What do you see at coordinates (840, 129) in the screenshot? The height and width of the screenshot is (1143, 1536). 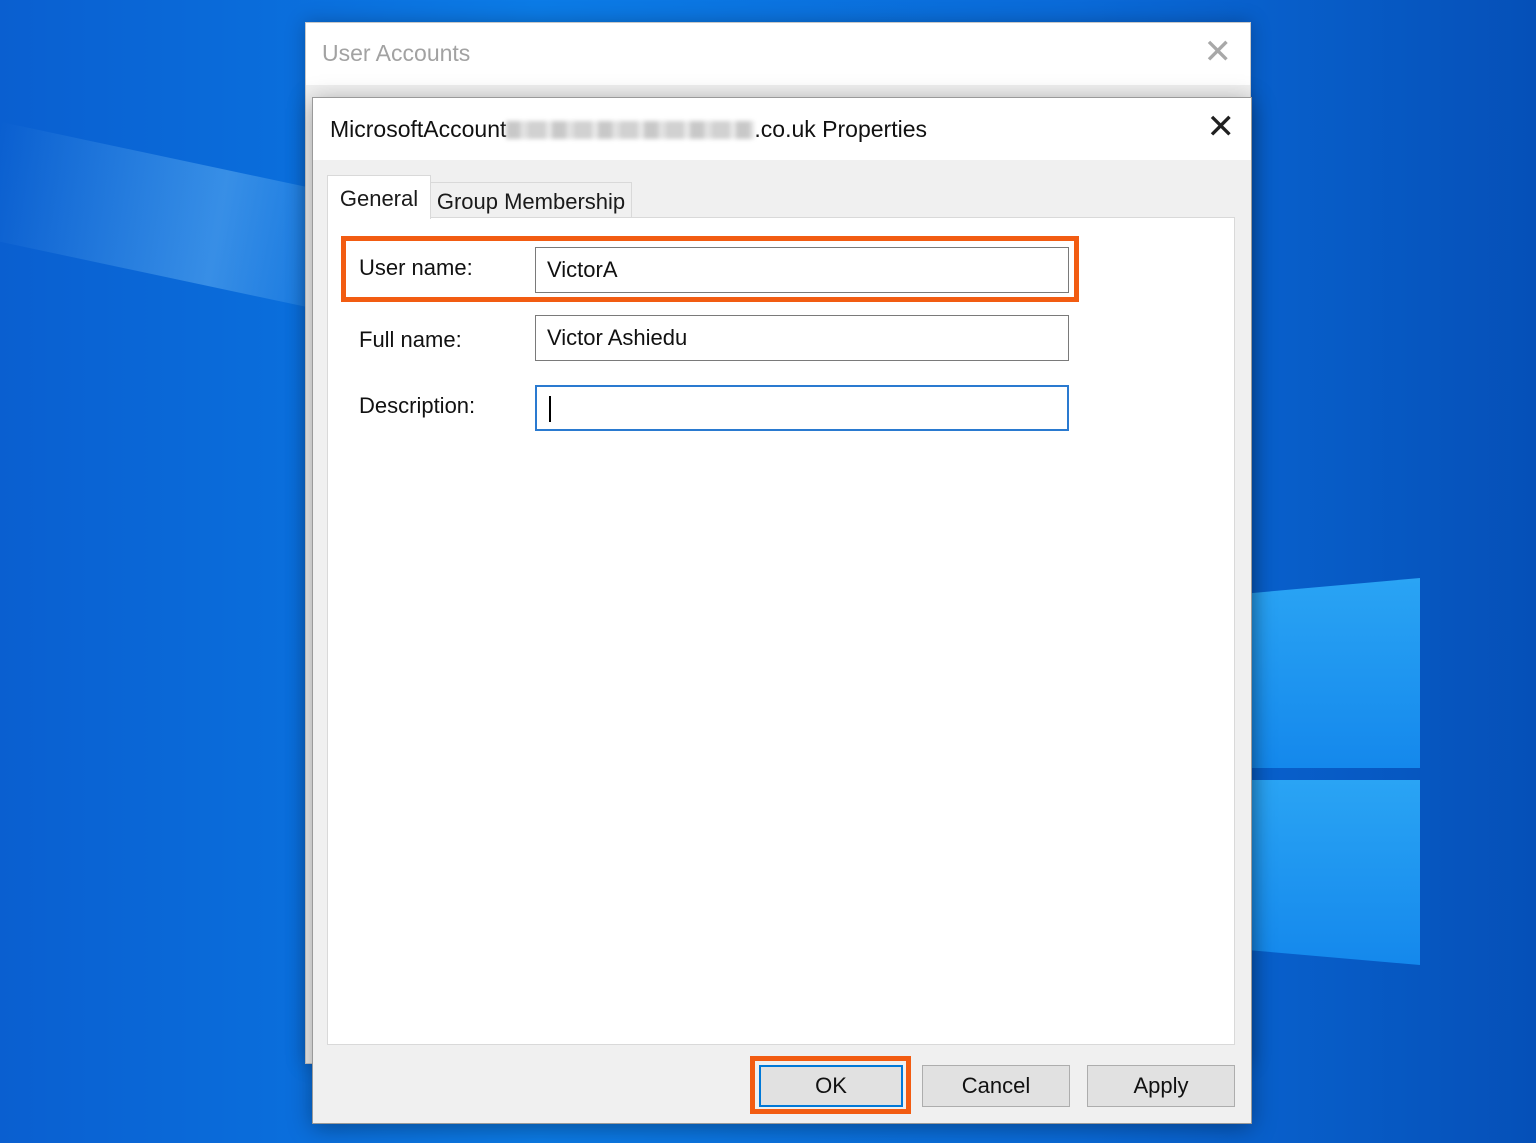 I see `title-suffix: .co.uk Properties` at bounding box center [840, 129].